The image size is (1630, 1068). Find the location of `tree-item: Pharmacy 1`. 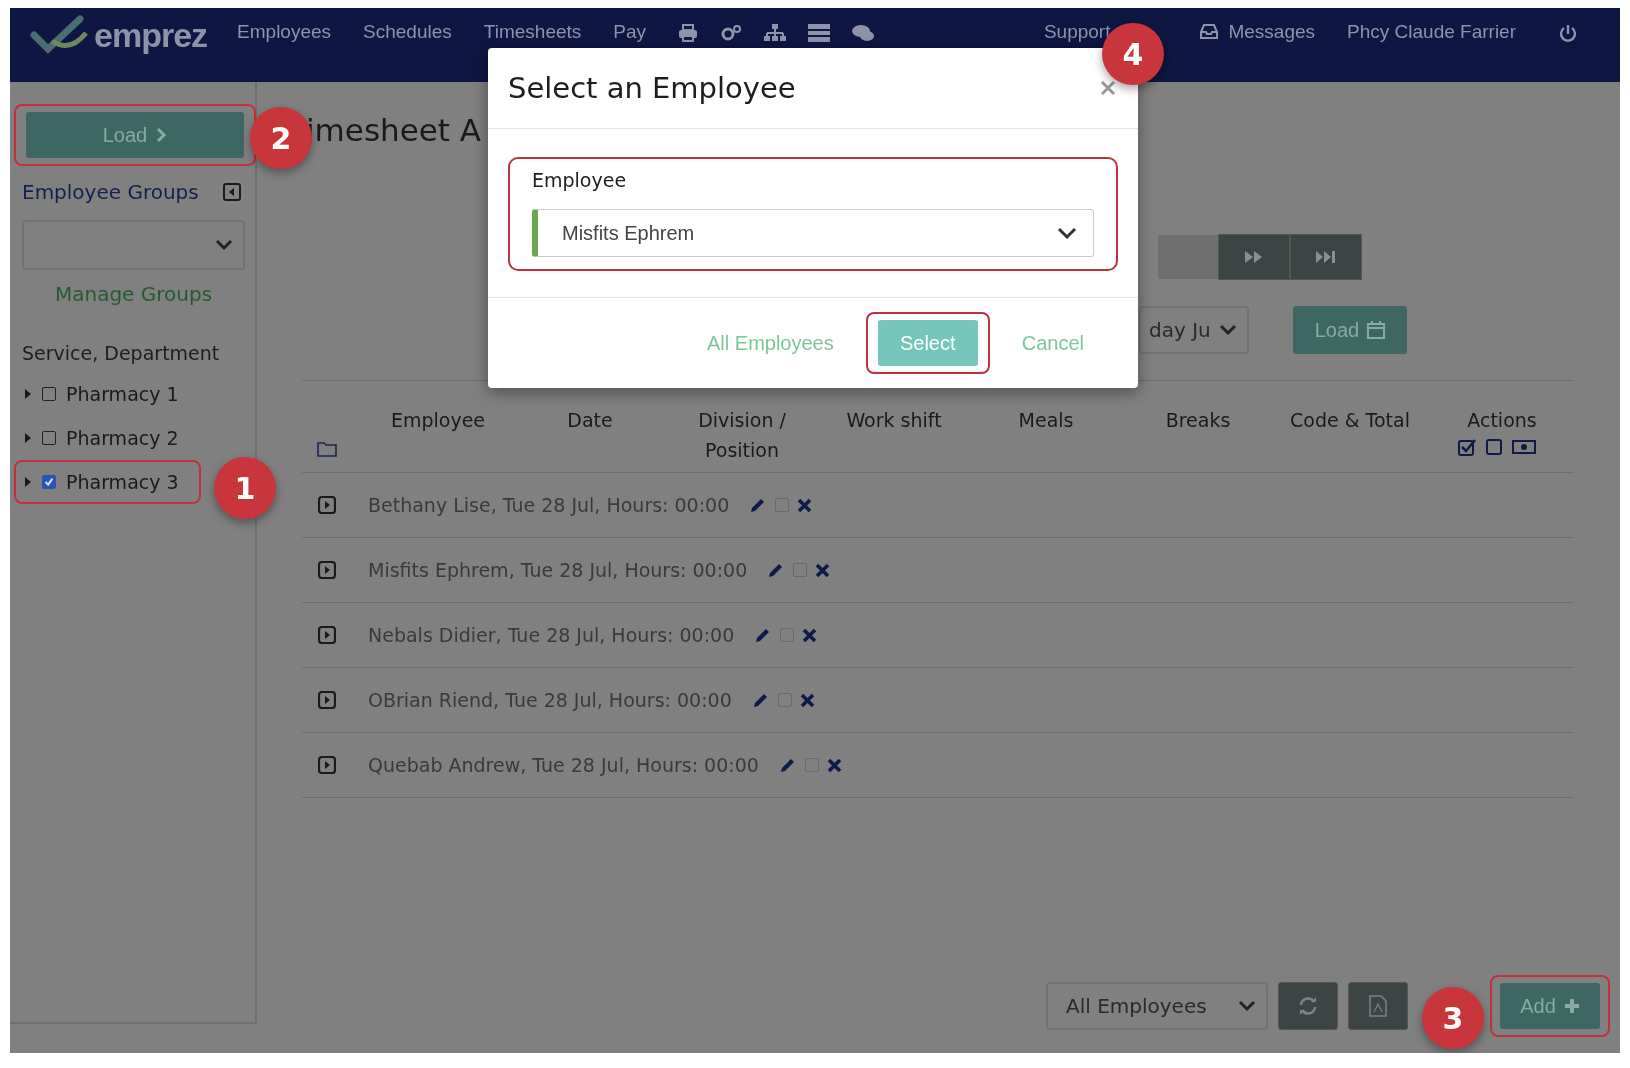

tree-item: Pharmacy 1 is located at coordinates (107, 394).